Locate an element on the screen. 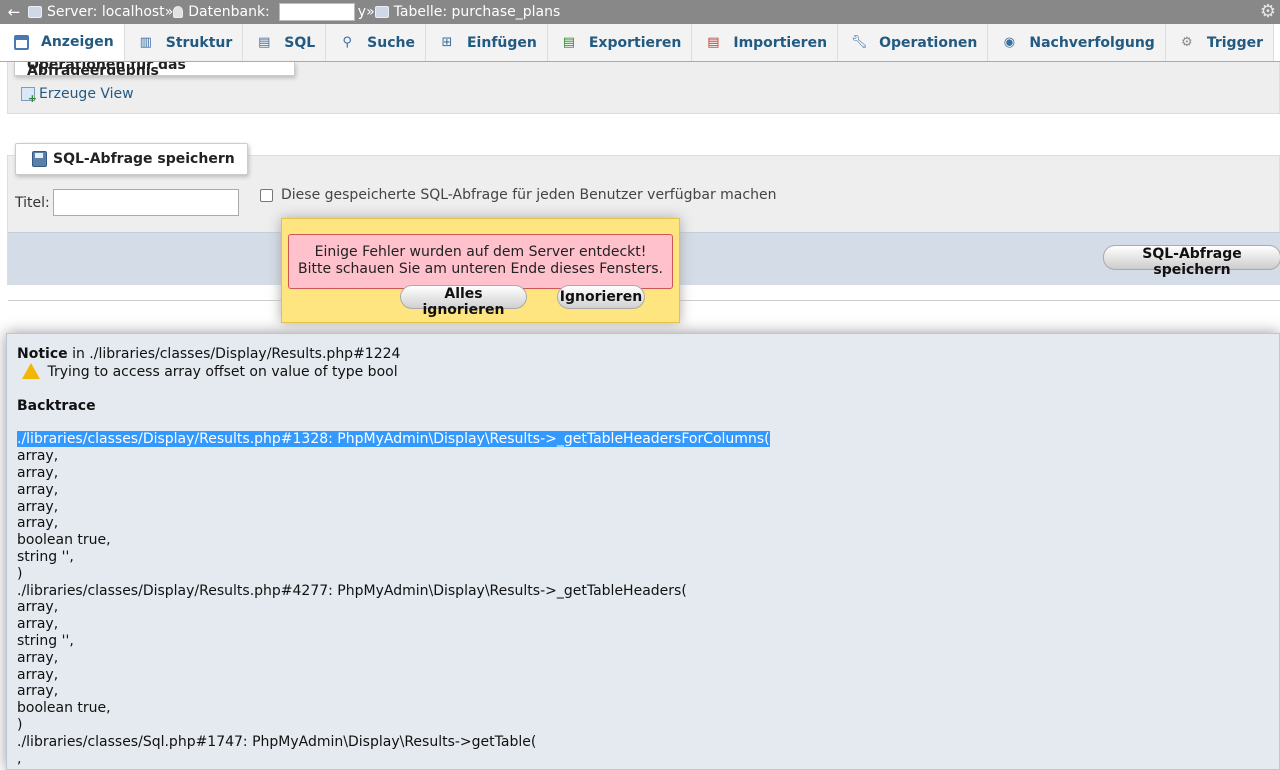 The image size is (1280, 770). create-view-link: Erzeuge View is located at coordinates (77, 95).